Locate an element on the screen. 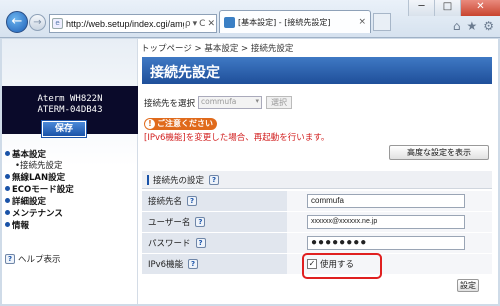 The height and width of the screenshot is (306, 500). browser-tools: ⌂ ★ ⚙ is located at coordinates (473, 26).